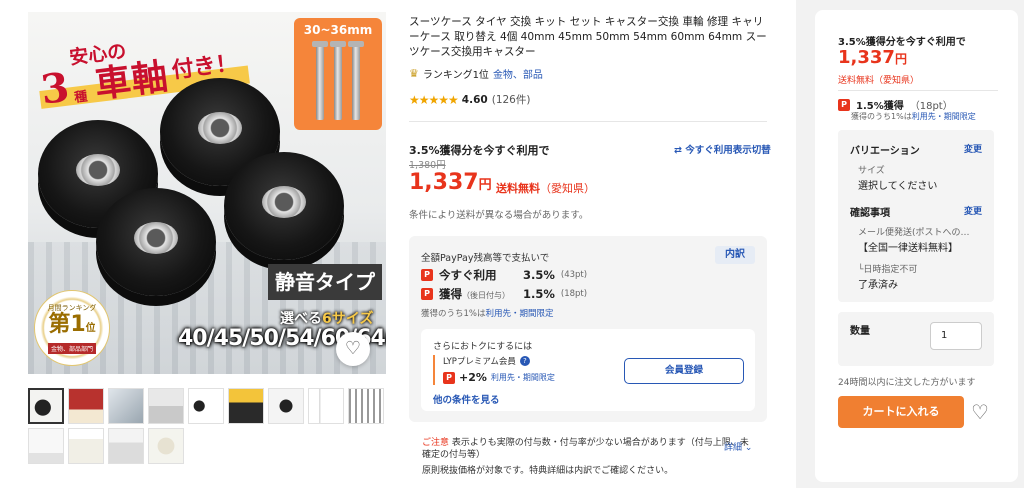 This screenshot has width=1024, height=488. I want to click on breakdown-button: 内訳, so click(735, 255).